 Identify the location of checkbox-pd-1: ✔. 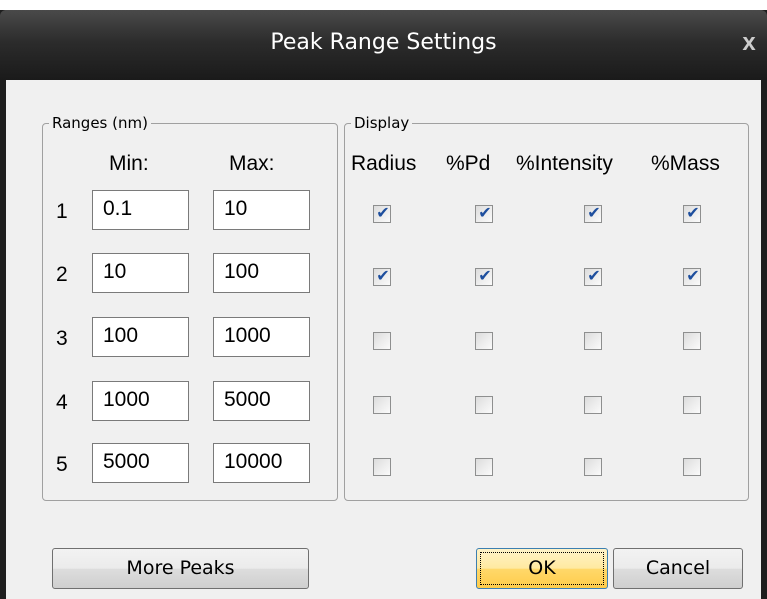
(484, 213).